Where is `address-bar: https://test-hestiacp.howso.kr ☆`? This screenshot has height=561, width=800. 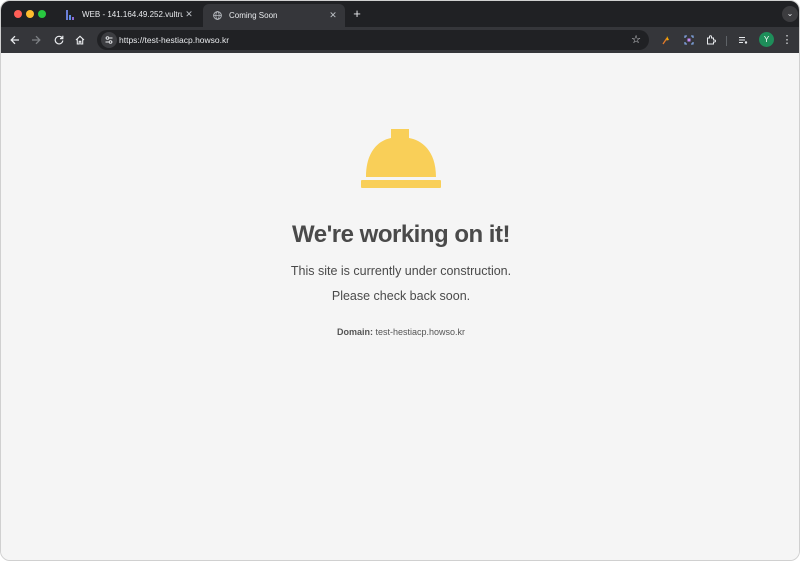
address-bar: https://test-hestiacp.howso.kr ☆ is located at coordinates (373, 40).